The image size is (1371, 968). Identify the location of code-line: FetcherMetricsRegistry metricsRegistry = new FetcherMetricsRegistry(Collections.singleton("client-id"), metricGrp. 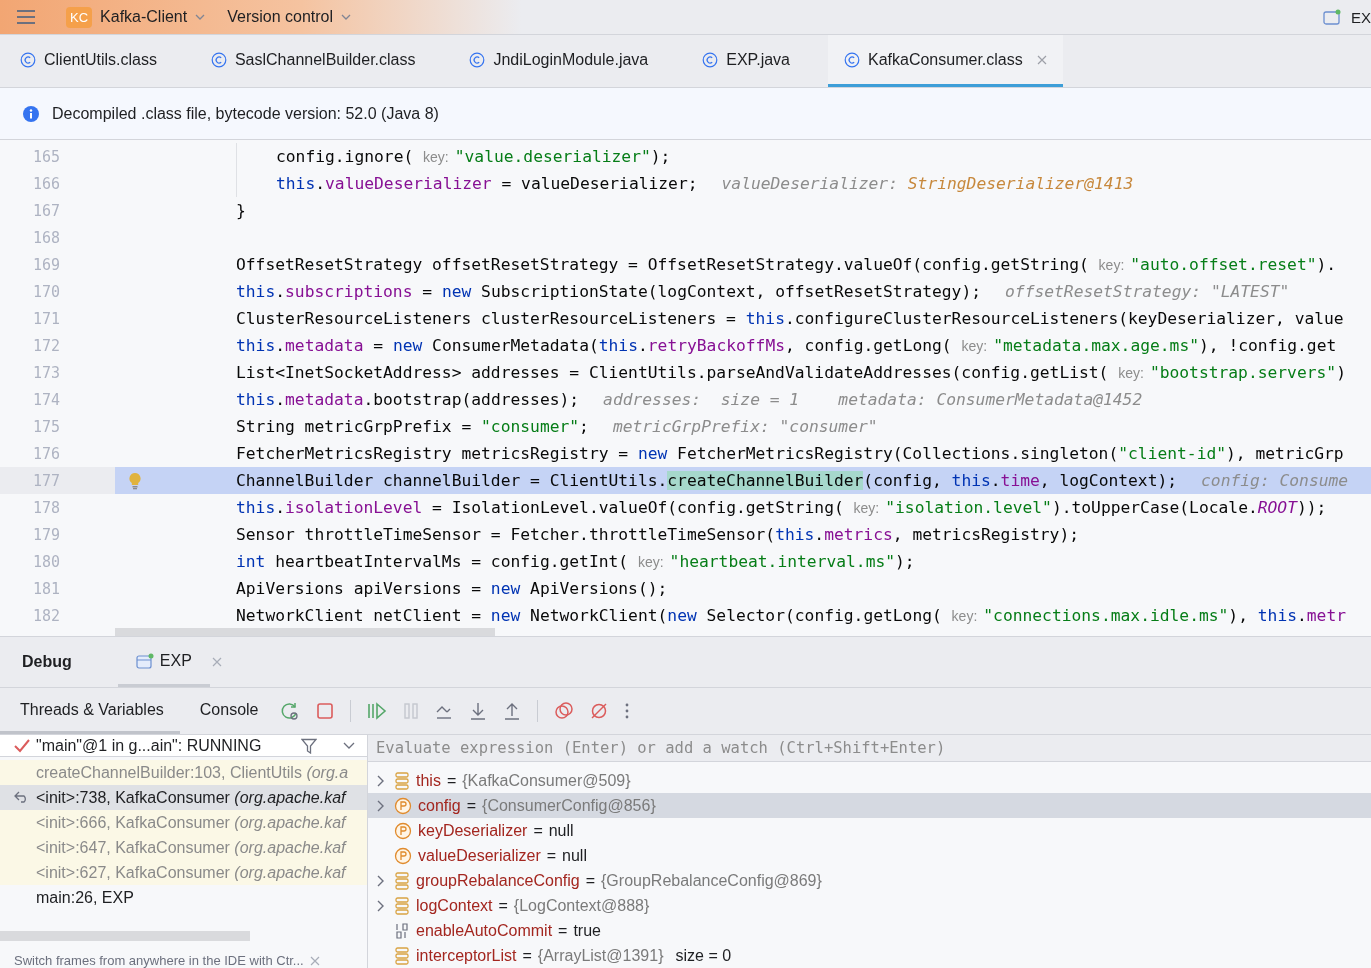
(790, 453).